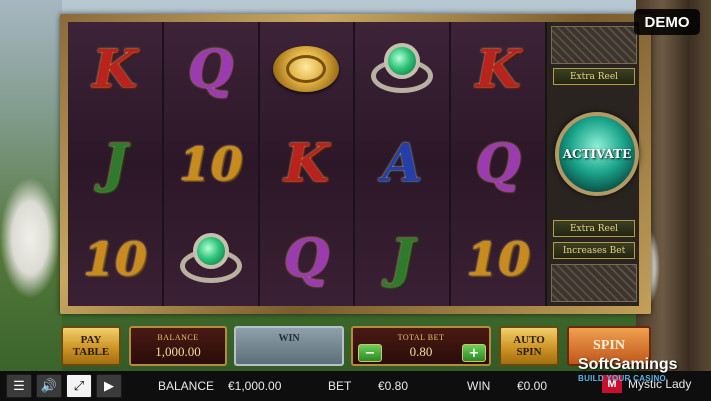  Describe the element at coordinates (421, 337) in the screenshot. I see `total-bet-label: TOTAL BET` at that location.